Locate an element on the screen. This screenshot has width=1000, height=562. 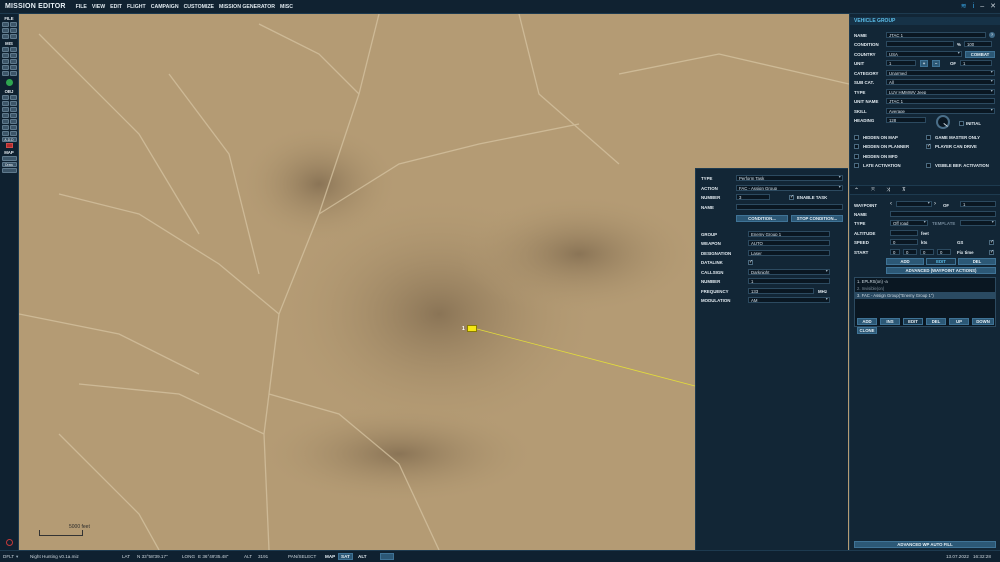
wp-edit-button: EDIT is located at coordinates (941, 261).